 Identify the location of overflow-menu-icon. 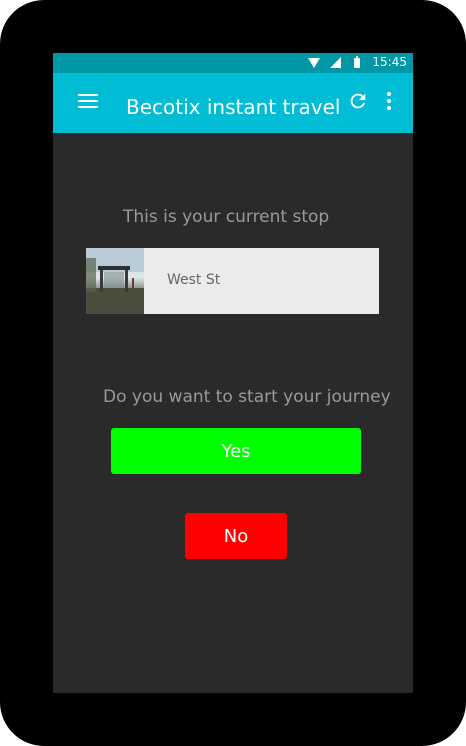
(389, 101).